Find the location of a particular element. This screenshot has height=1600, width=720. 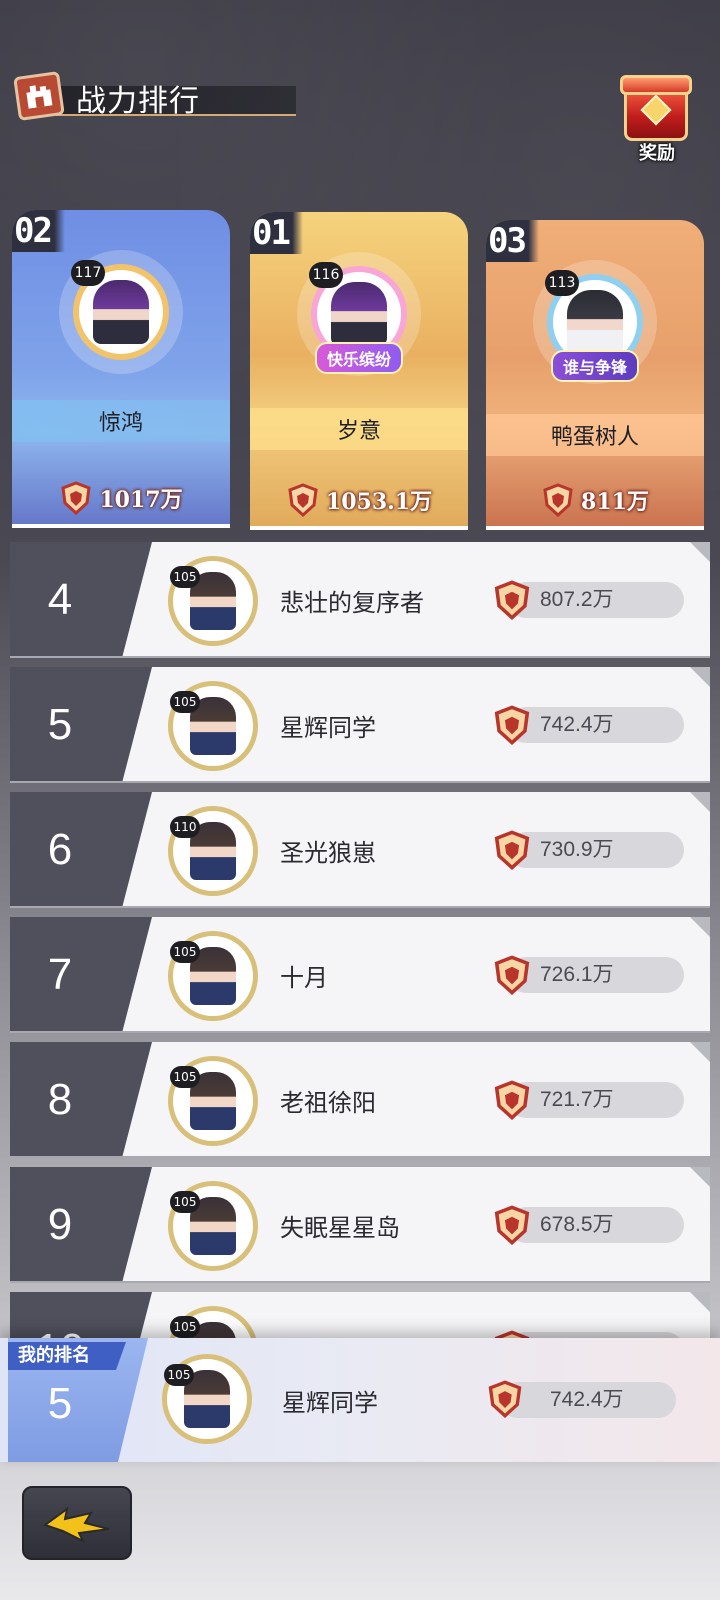

power-value: 721.7万 is located at coordinates (577, 1099).